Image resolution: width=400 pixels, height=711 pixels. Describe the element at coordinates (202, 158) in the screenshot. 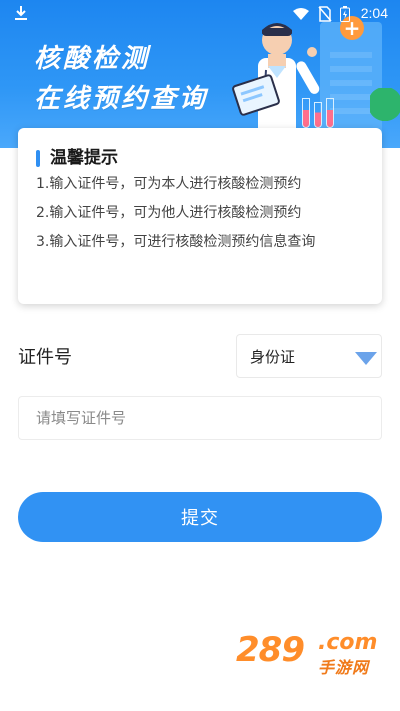

I see `notice-title: 温馨提示` at that location.